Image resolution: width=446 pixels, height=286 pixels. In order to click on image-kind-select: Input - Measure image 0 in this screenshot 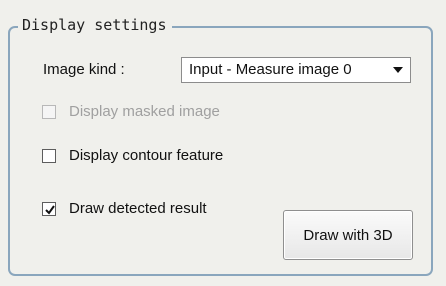, I will do `click(296, 70)`.